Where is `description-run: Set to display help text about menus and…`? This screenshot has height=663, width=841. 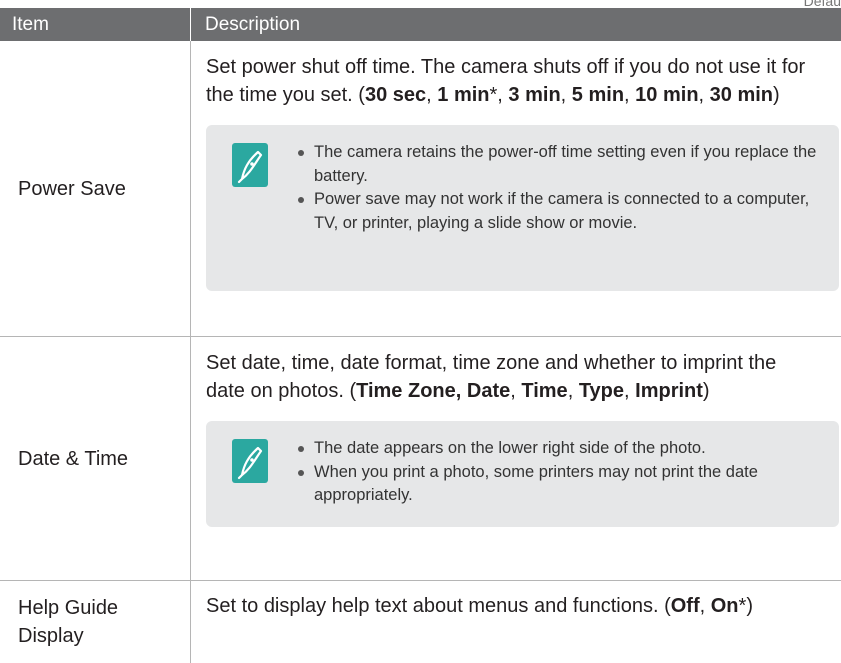
description-run: Set to display help text about menus and… is located at coordinates (438, 606).